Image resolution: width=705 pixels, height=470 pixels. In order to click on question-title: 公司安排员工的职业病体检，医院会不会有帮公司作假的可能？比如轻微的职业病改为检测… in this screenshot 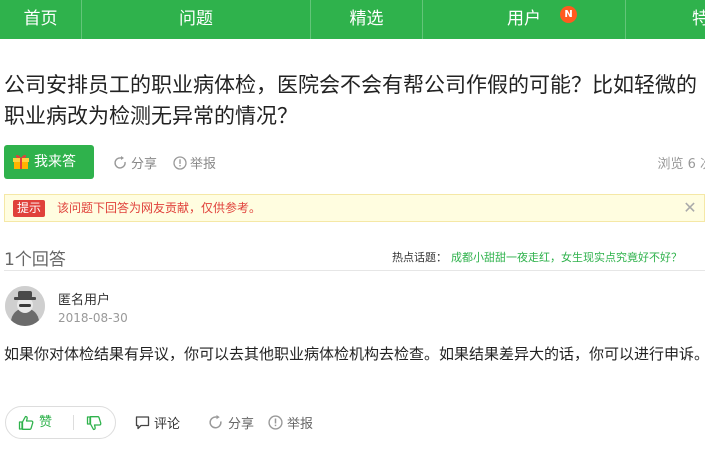, I will do `click(350, 100)`.